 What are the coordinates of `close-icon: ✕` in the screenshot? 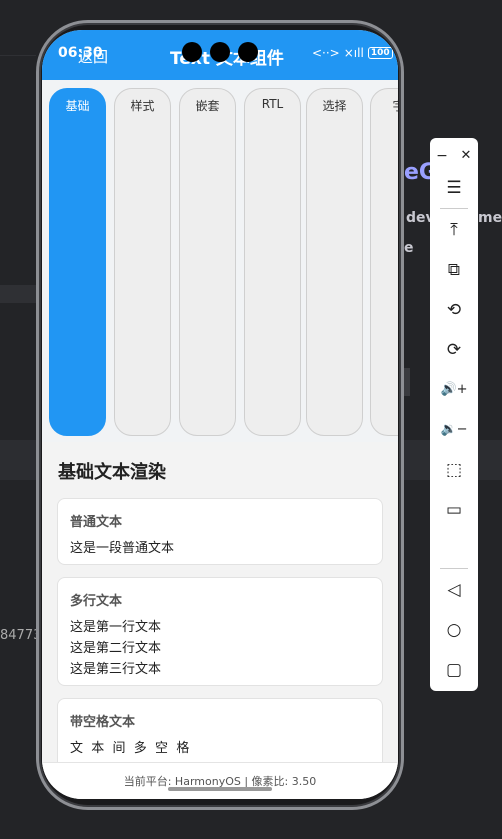 It's located at (466, 156).